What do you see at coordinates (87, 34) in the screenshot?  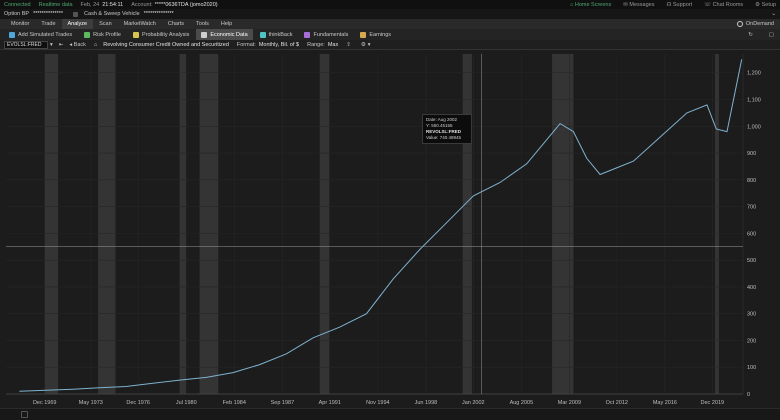 I see `risk-profile-icon` at bounding box center [87, 34].